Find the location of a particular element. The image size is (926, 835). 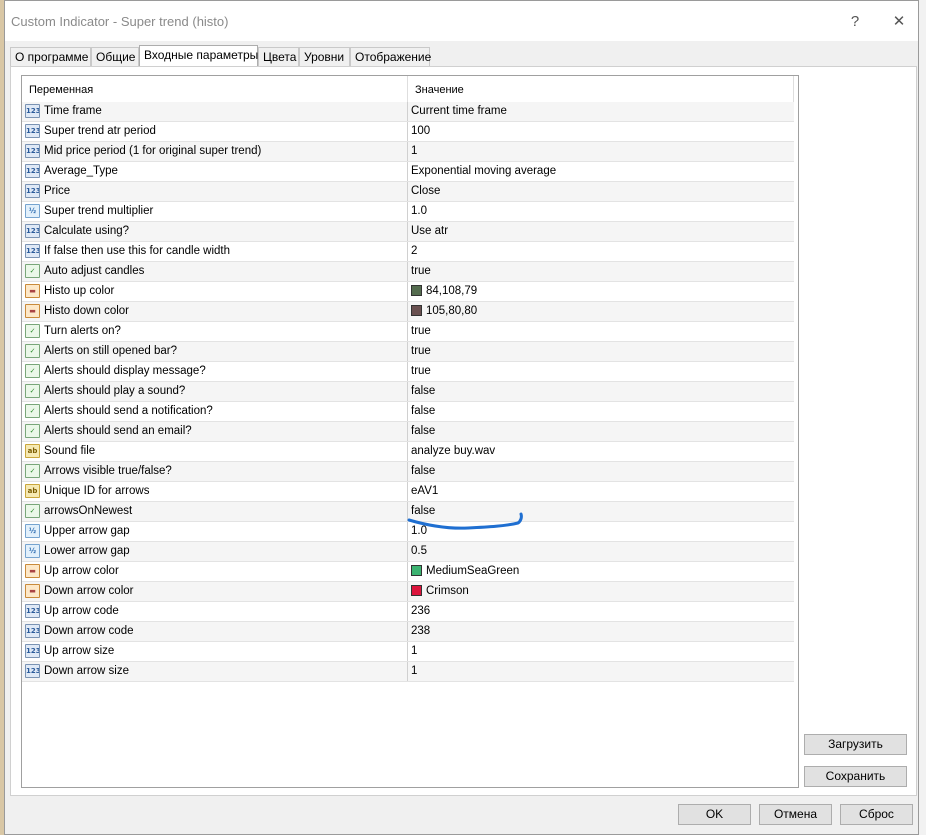

parameter-value: true is located at coordinates (421, 351).